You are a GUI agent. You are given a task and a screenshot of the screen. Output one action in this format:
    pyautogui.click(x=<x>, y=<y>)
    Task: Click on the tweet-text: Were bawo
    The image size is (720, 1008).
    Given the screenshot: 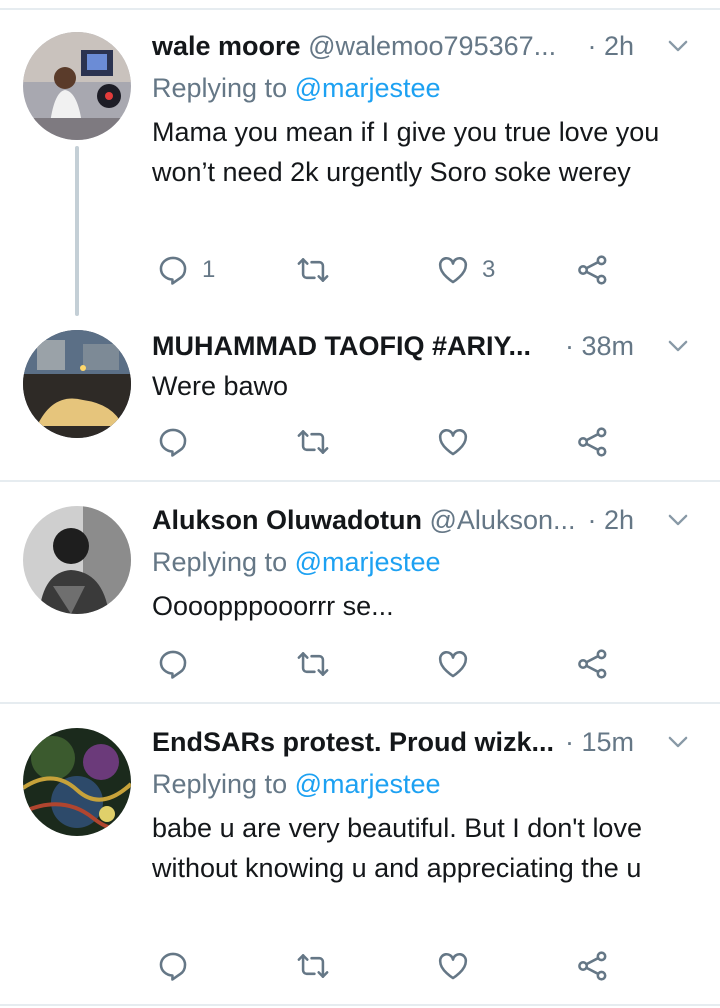 What is the action you would take?
    pyautogui.click(x=220, y=386)
    